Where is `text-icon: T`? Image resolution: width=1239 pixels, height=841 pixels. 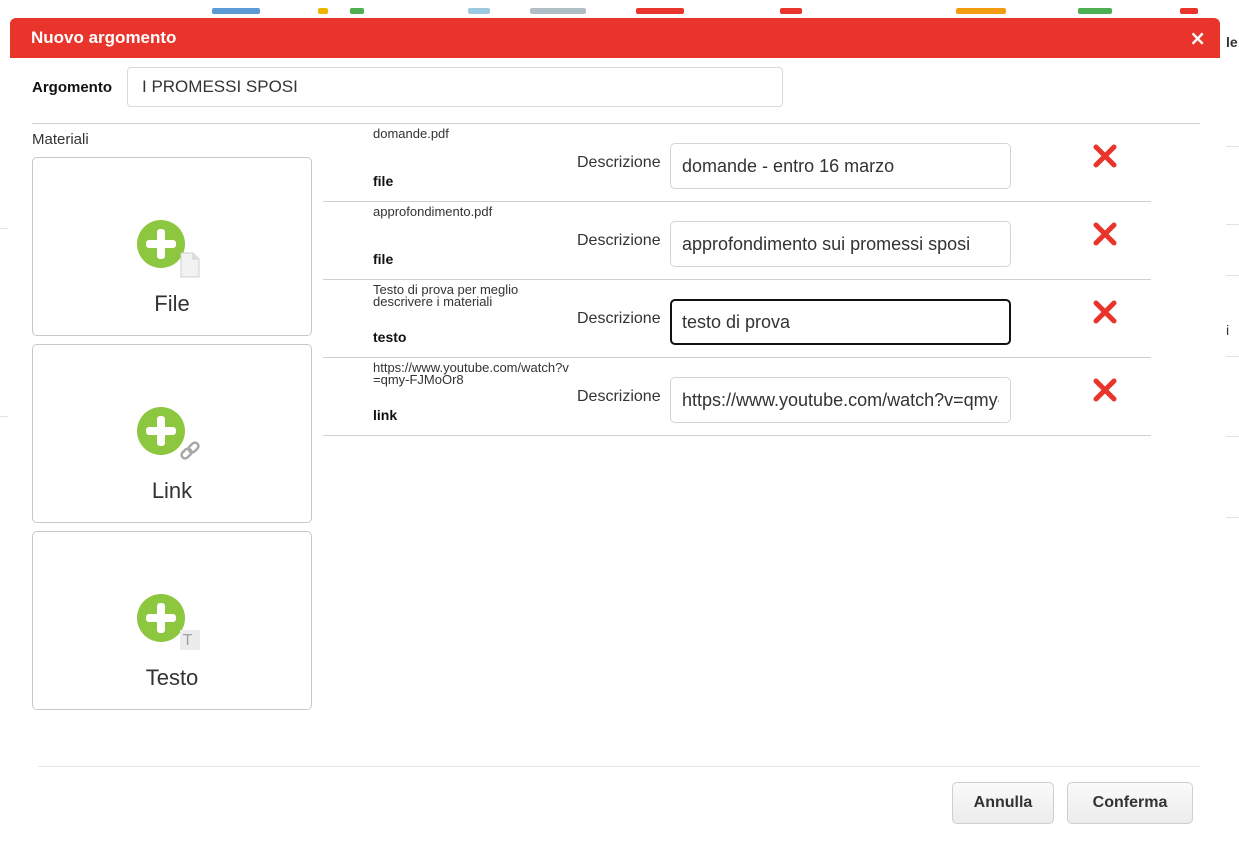 text-icon: T is located at coordinates (190, 640).